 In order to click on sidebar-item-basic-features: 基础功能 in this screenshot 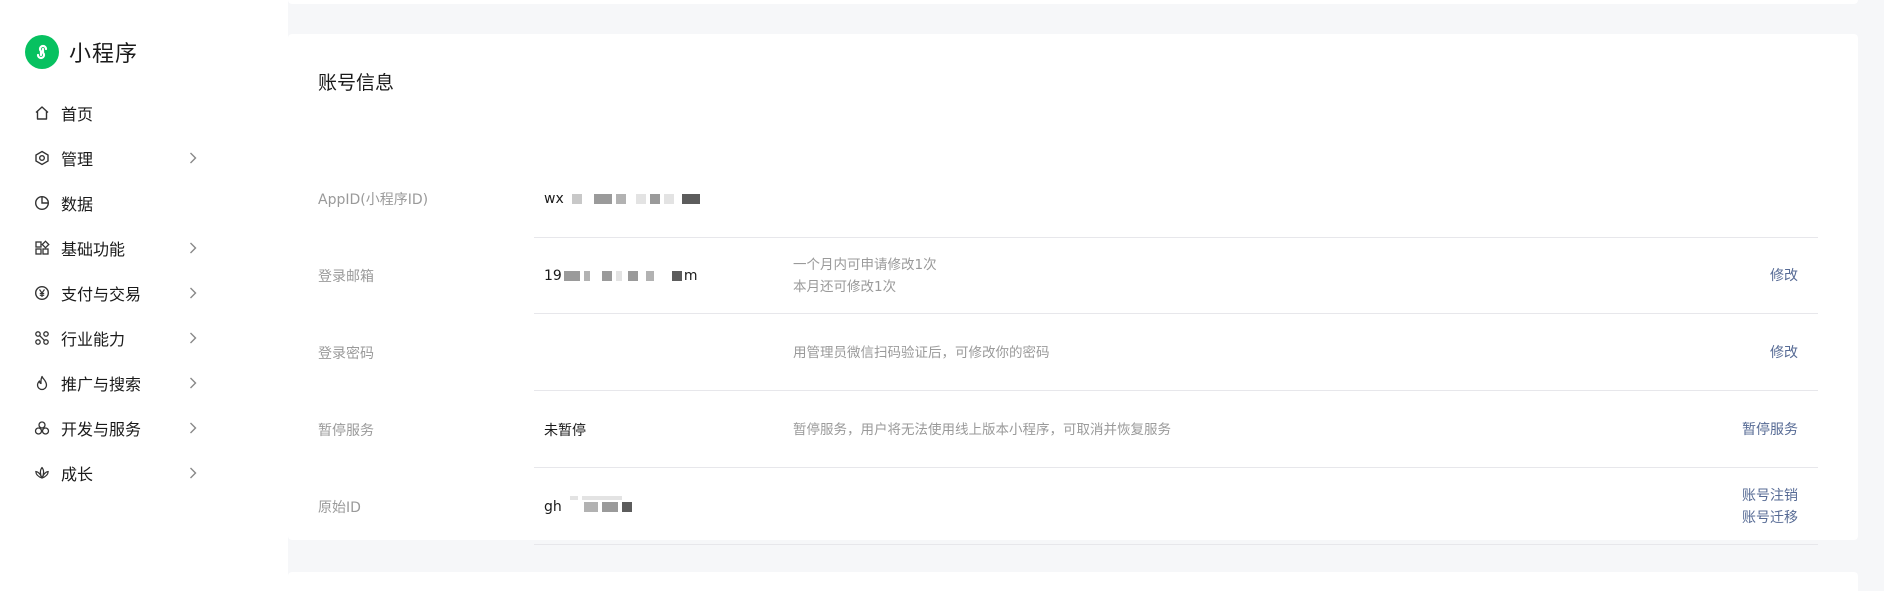, I will do `click(144, 248)`.